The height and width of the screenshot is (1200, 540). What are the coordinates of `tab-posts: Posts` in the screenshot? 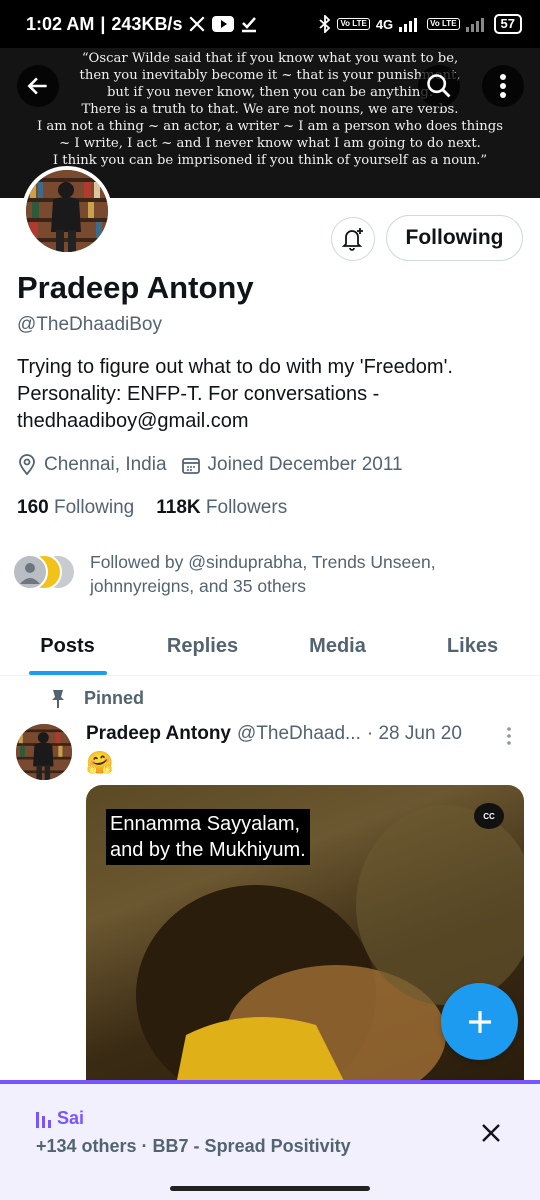 It's located at (67, 646).